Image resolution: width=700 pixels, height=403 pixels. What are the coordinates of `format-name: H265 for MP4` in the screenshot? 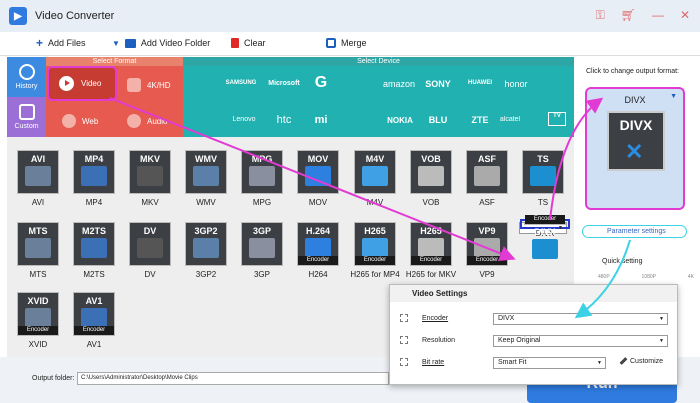 It's located at (375, 274).